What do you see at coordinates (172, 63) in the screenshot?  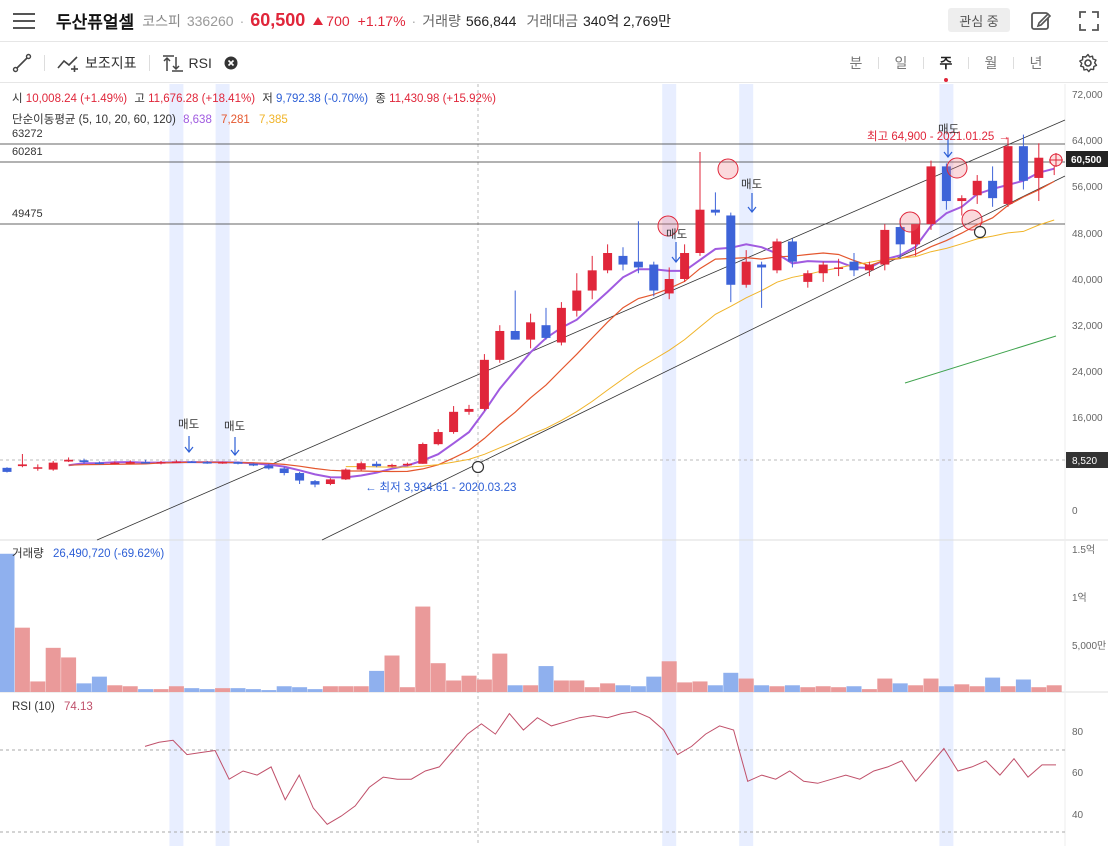 I see `sort-arrows-icon` at bounding box center [172, 63].